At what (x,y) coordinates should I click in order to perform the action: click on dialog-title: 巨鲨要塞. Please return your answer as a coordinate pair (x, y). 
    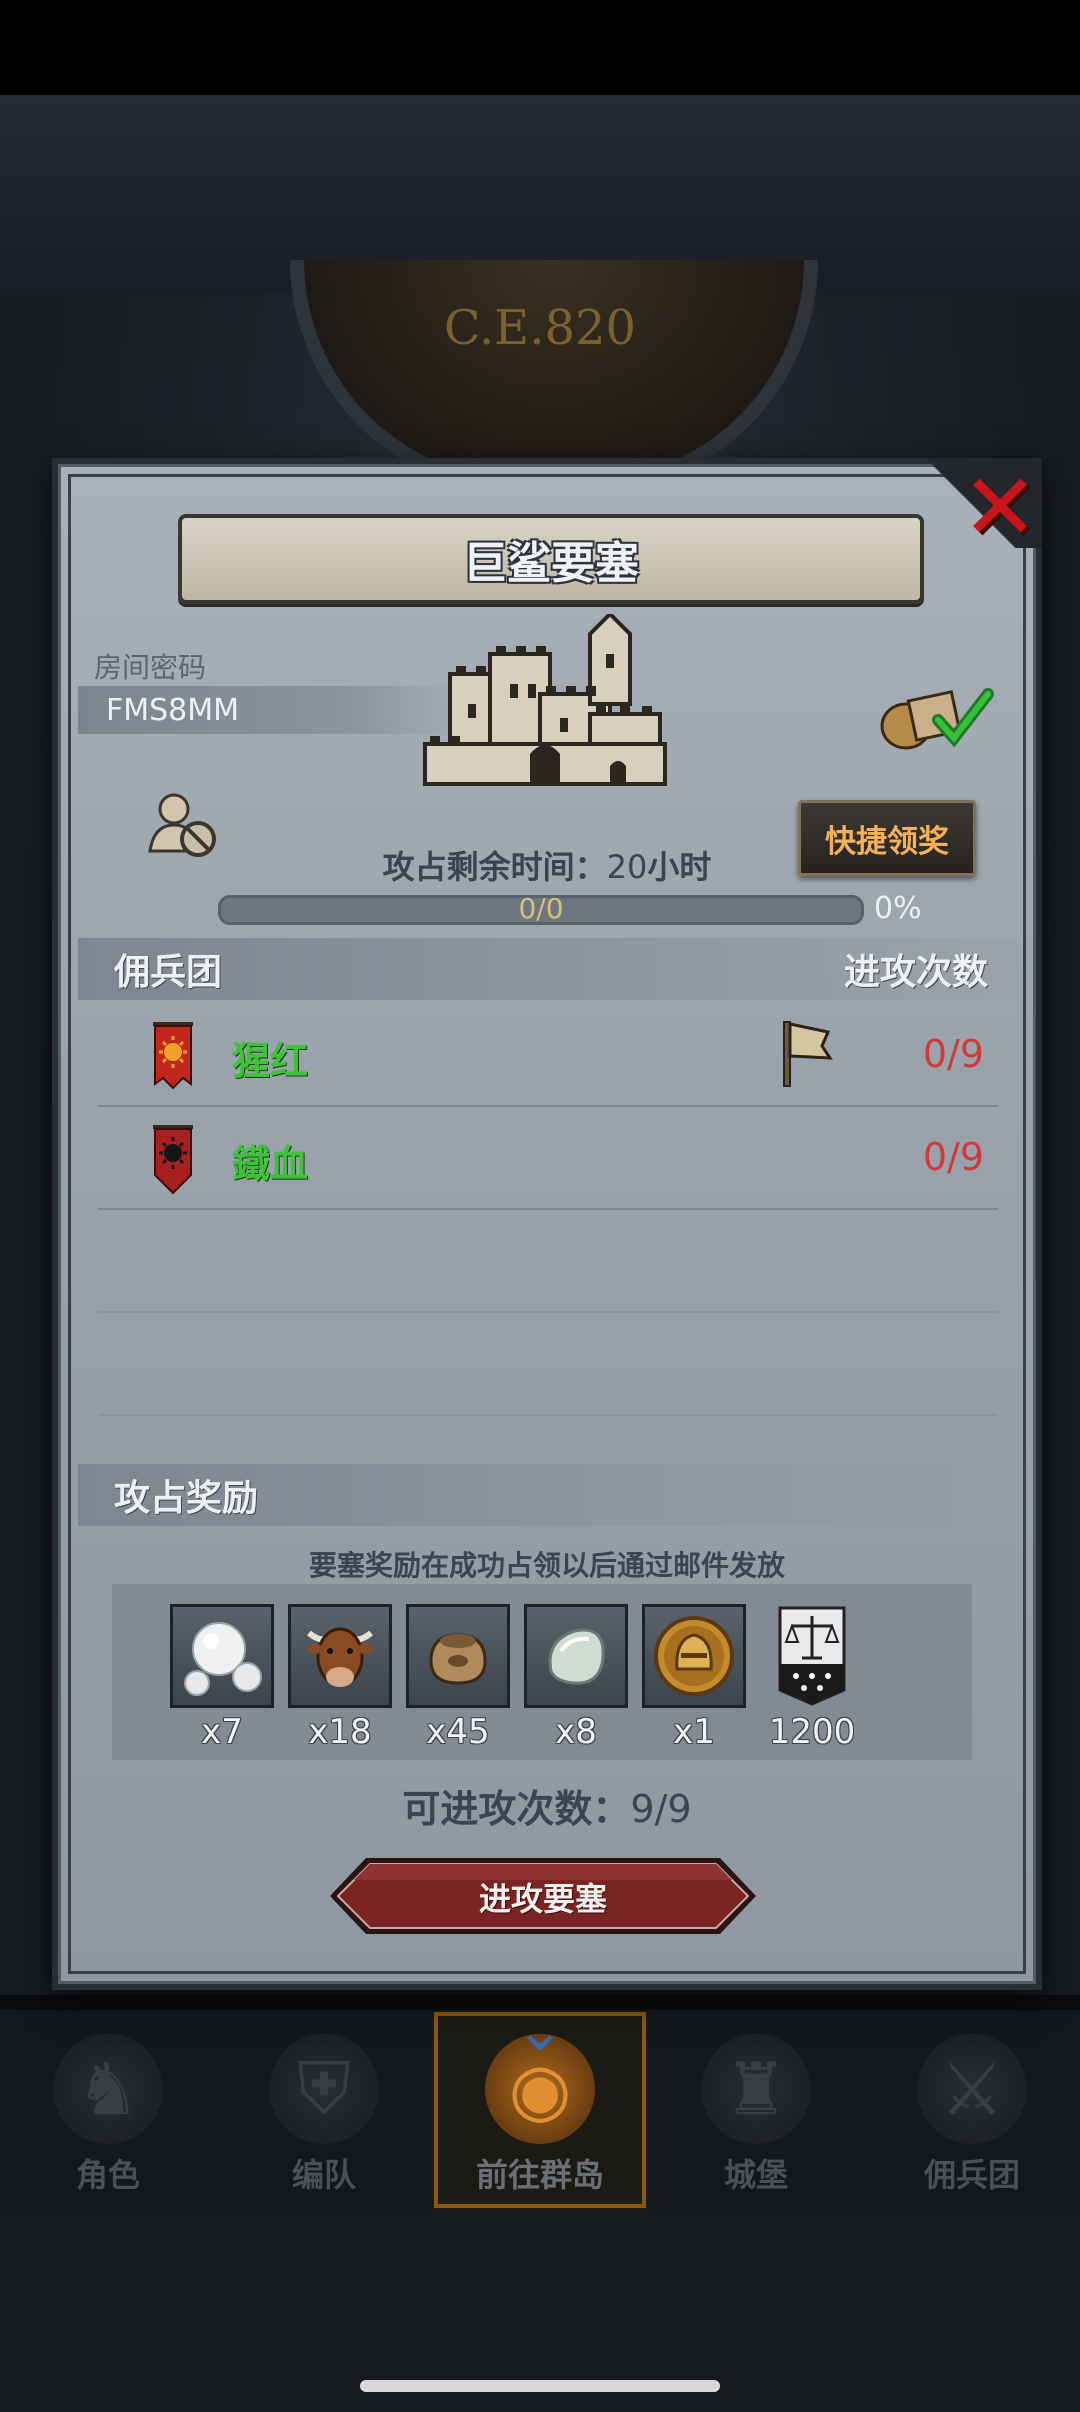
    Looking at the image, I should click on (551, 563).